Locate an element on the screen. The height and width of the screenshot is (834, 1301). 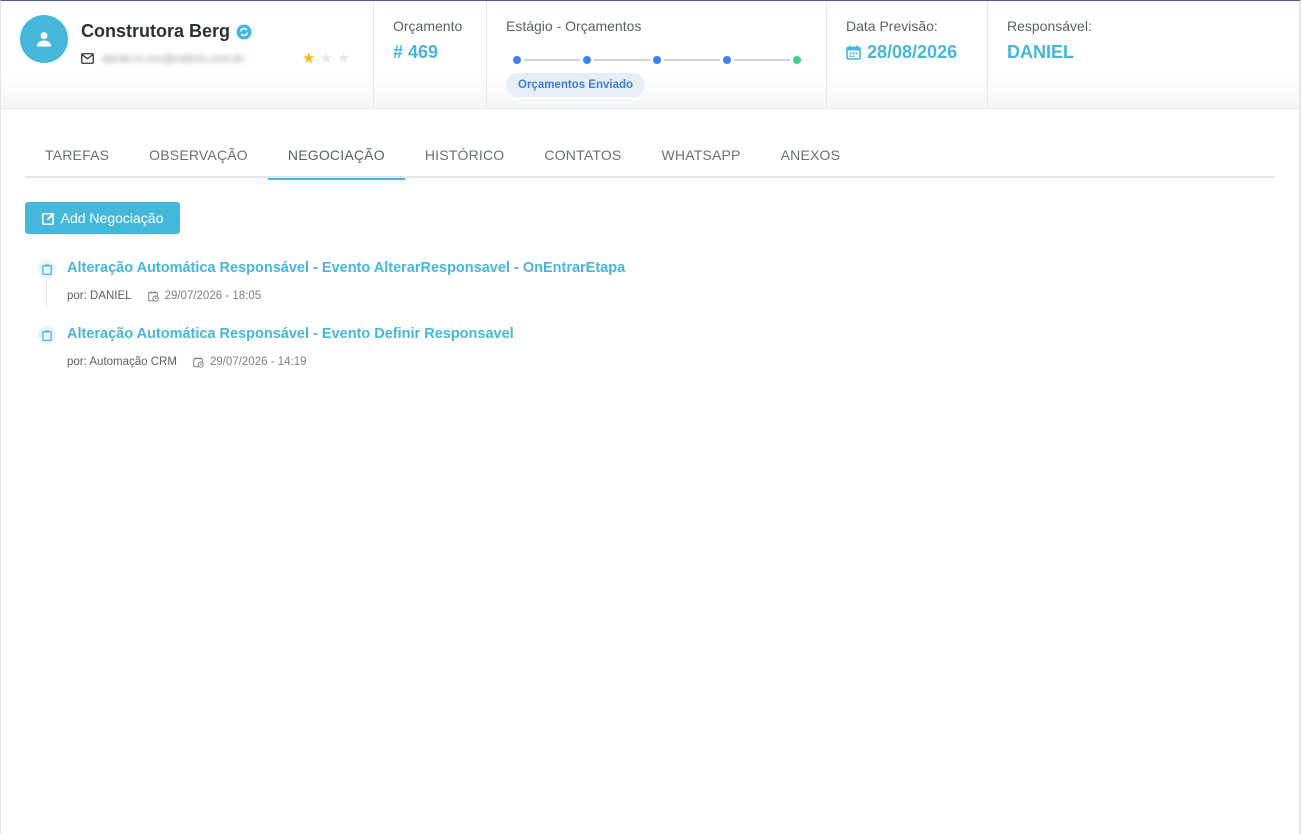
calendar-icon is located at coordinates (853, 52).